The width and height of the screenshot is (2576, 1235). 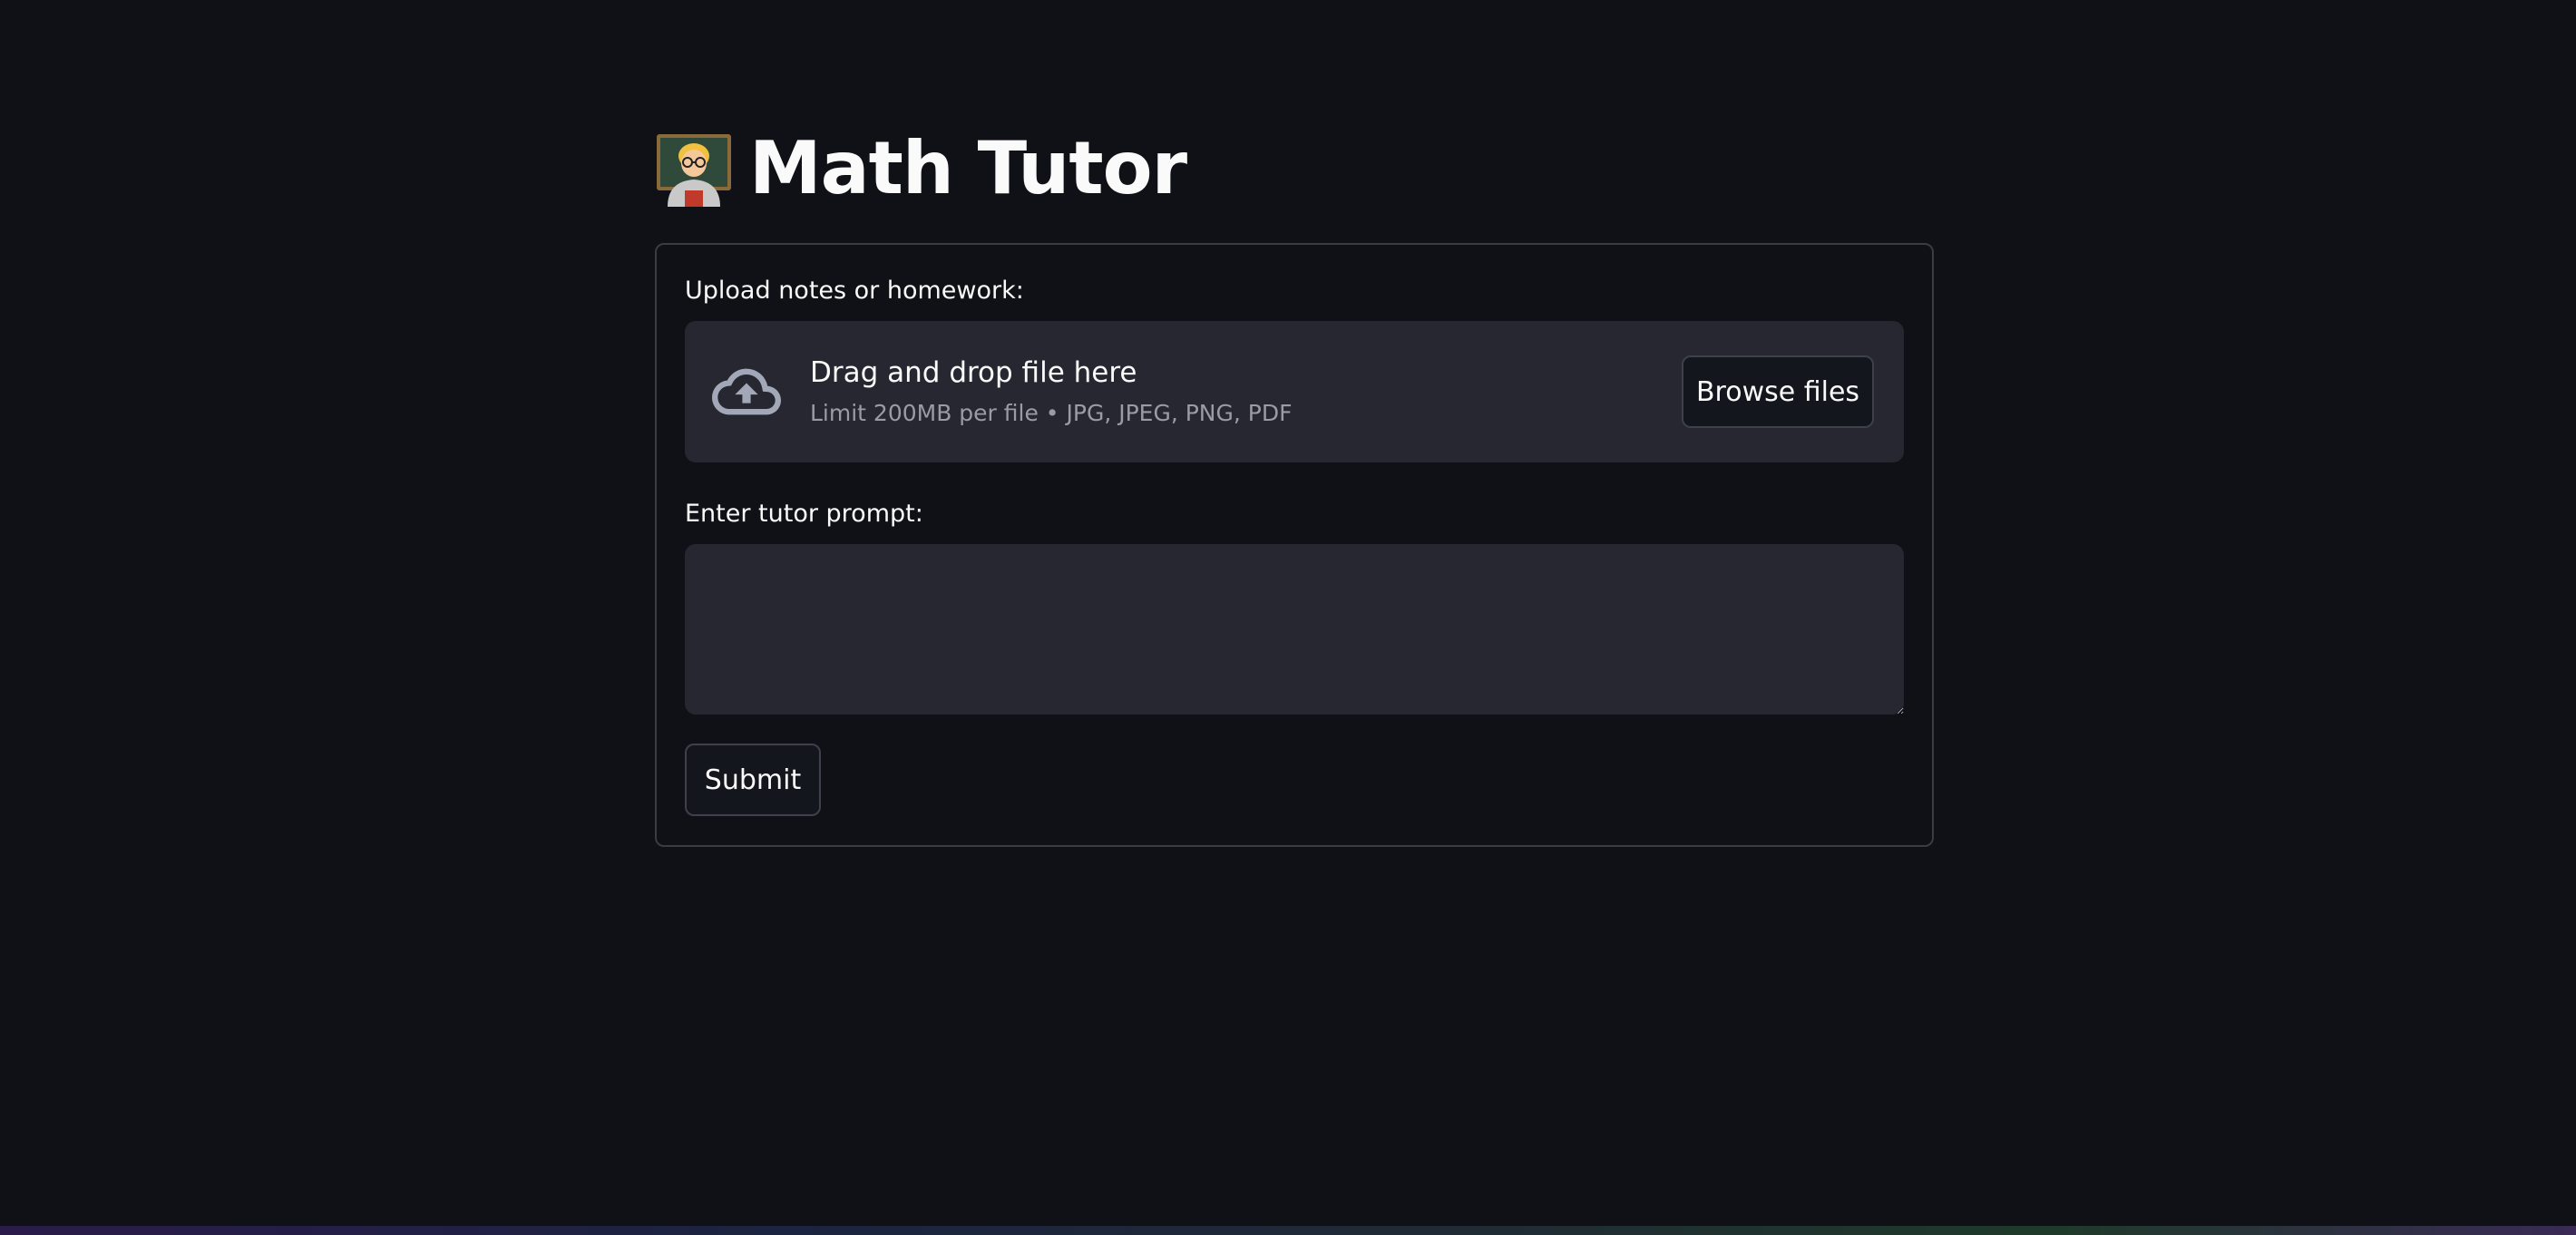 I want to click on browse-files-button: Browse files, so click(x=1778, y=391).